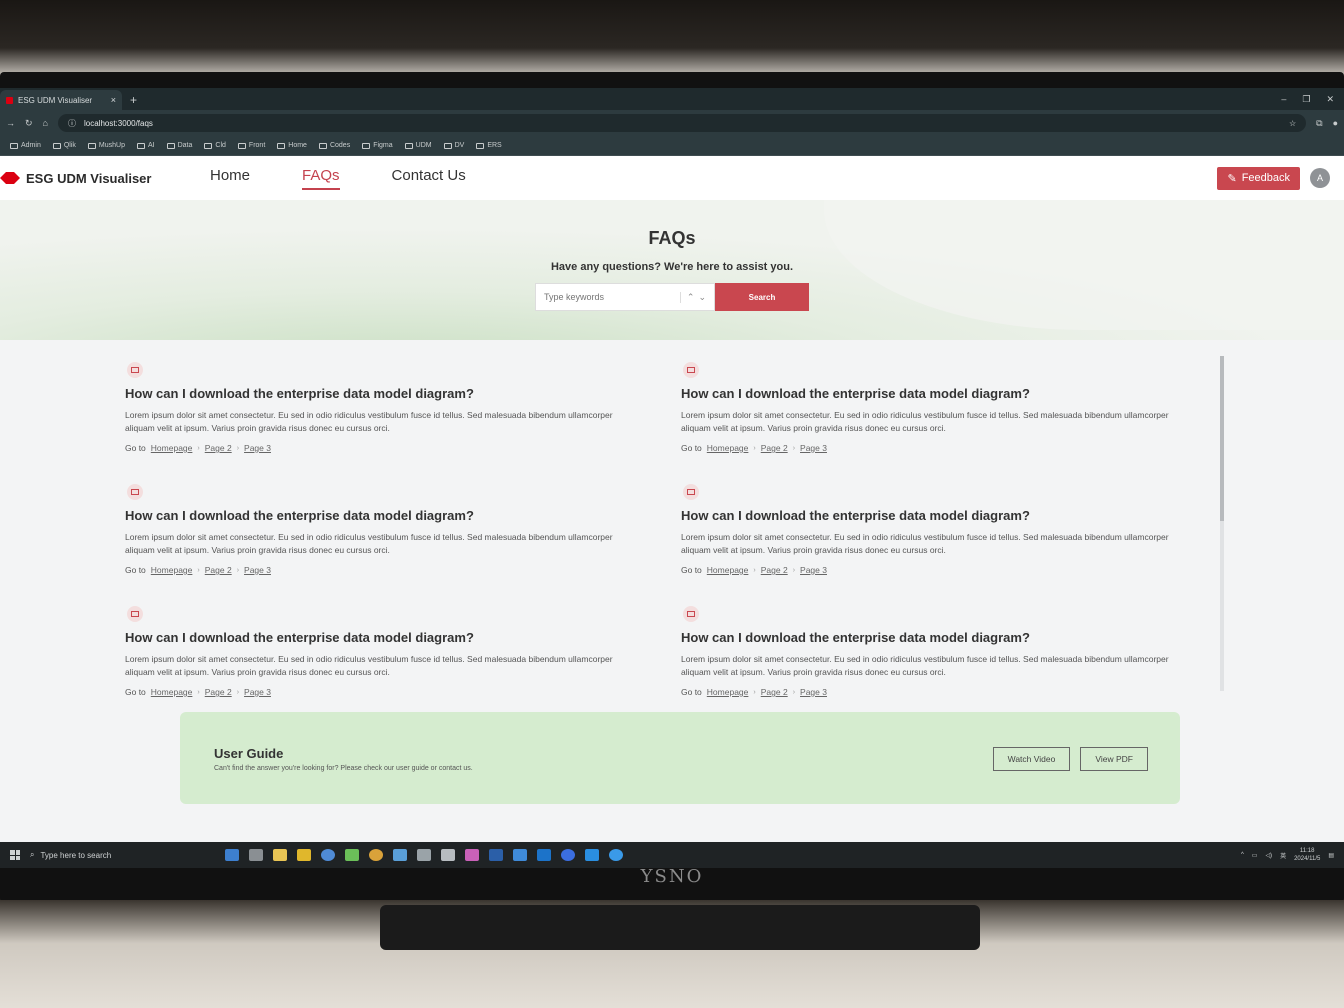 The width and height of the screenshot is (1344, 1008). Describe the element at coordinates (179, 145) in the screenshot. I see `bookmark-folder: Data` at that location.